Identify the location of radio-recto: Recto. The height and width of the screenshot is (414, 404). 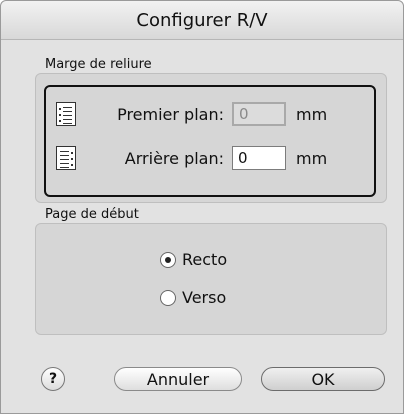
(193, 259).